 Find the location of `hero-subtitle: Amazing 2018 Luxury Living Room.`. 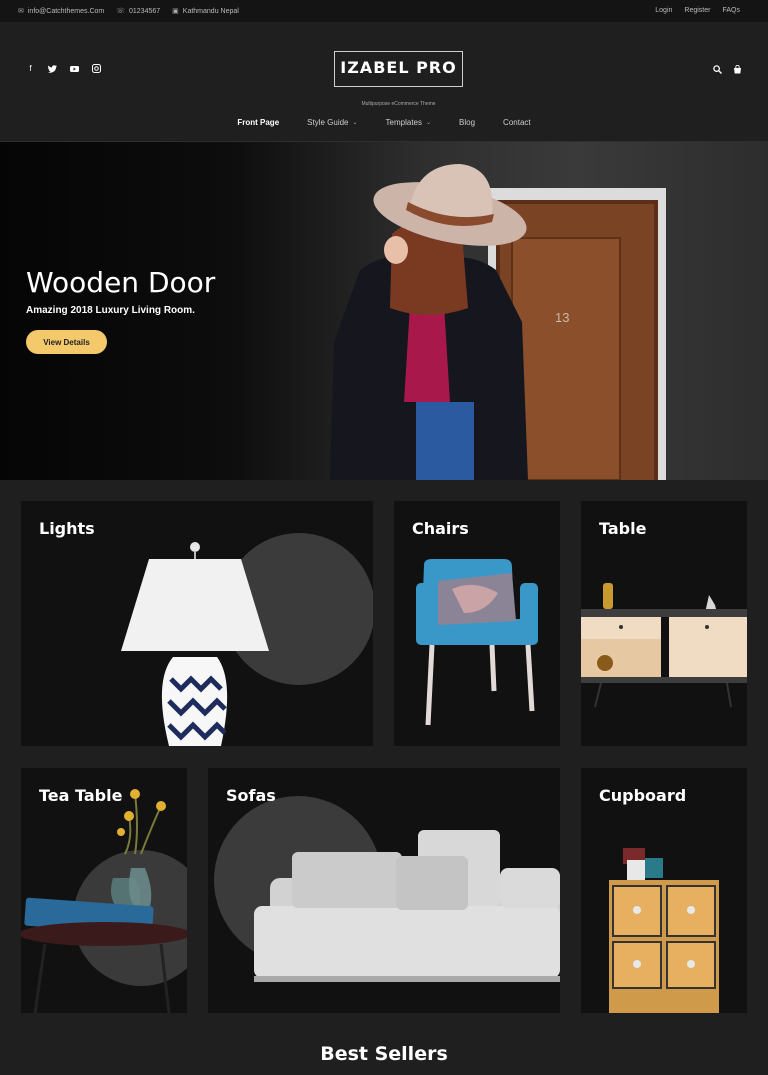

hero-subtitle: Amazing 2018 Luxury Living Room. is located at coordinates (110, 310).